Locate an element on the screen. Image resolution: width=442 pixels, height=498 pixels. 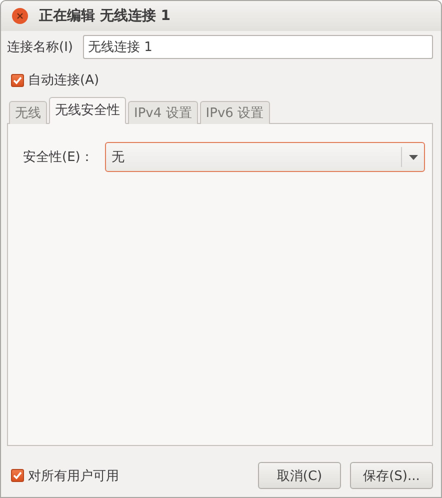
tab: 无线 is located at coordinates (28, 112).